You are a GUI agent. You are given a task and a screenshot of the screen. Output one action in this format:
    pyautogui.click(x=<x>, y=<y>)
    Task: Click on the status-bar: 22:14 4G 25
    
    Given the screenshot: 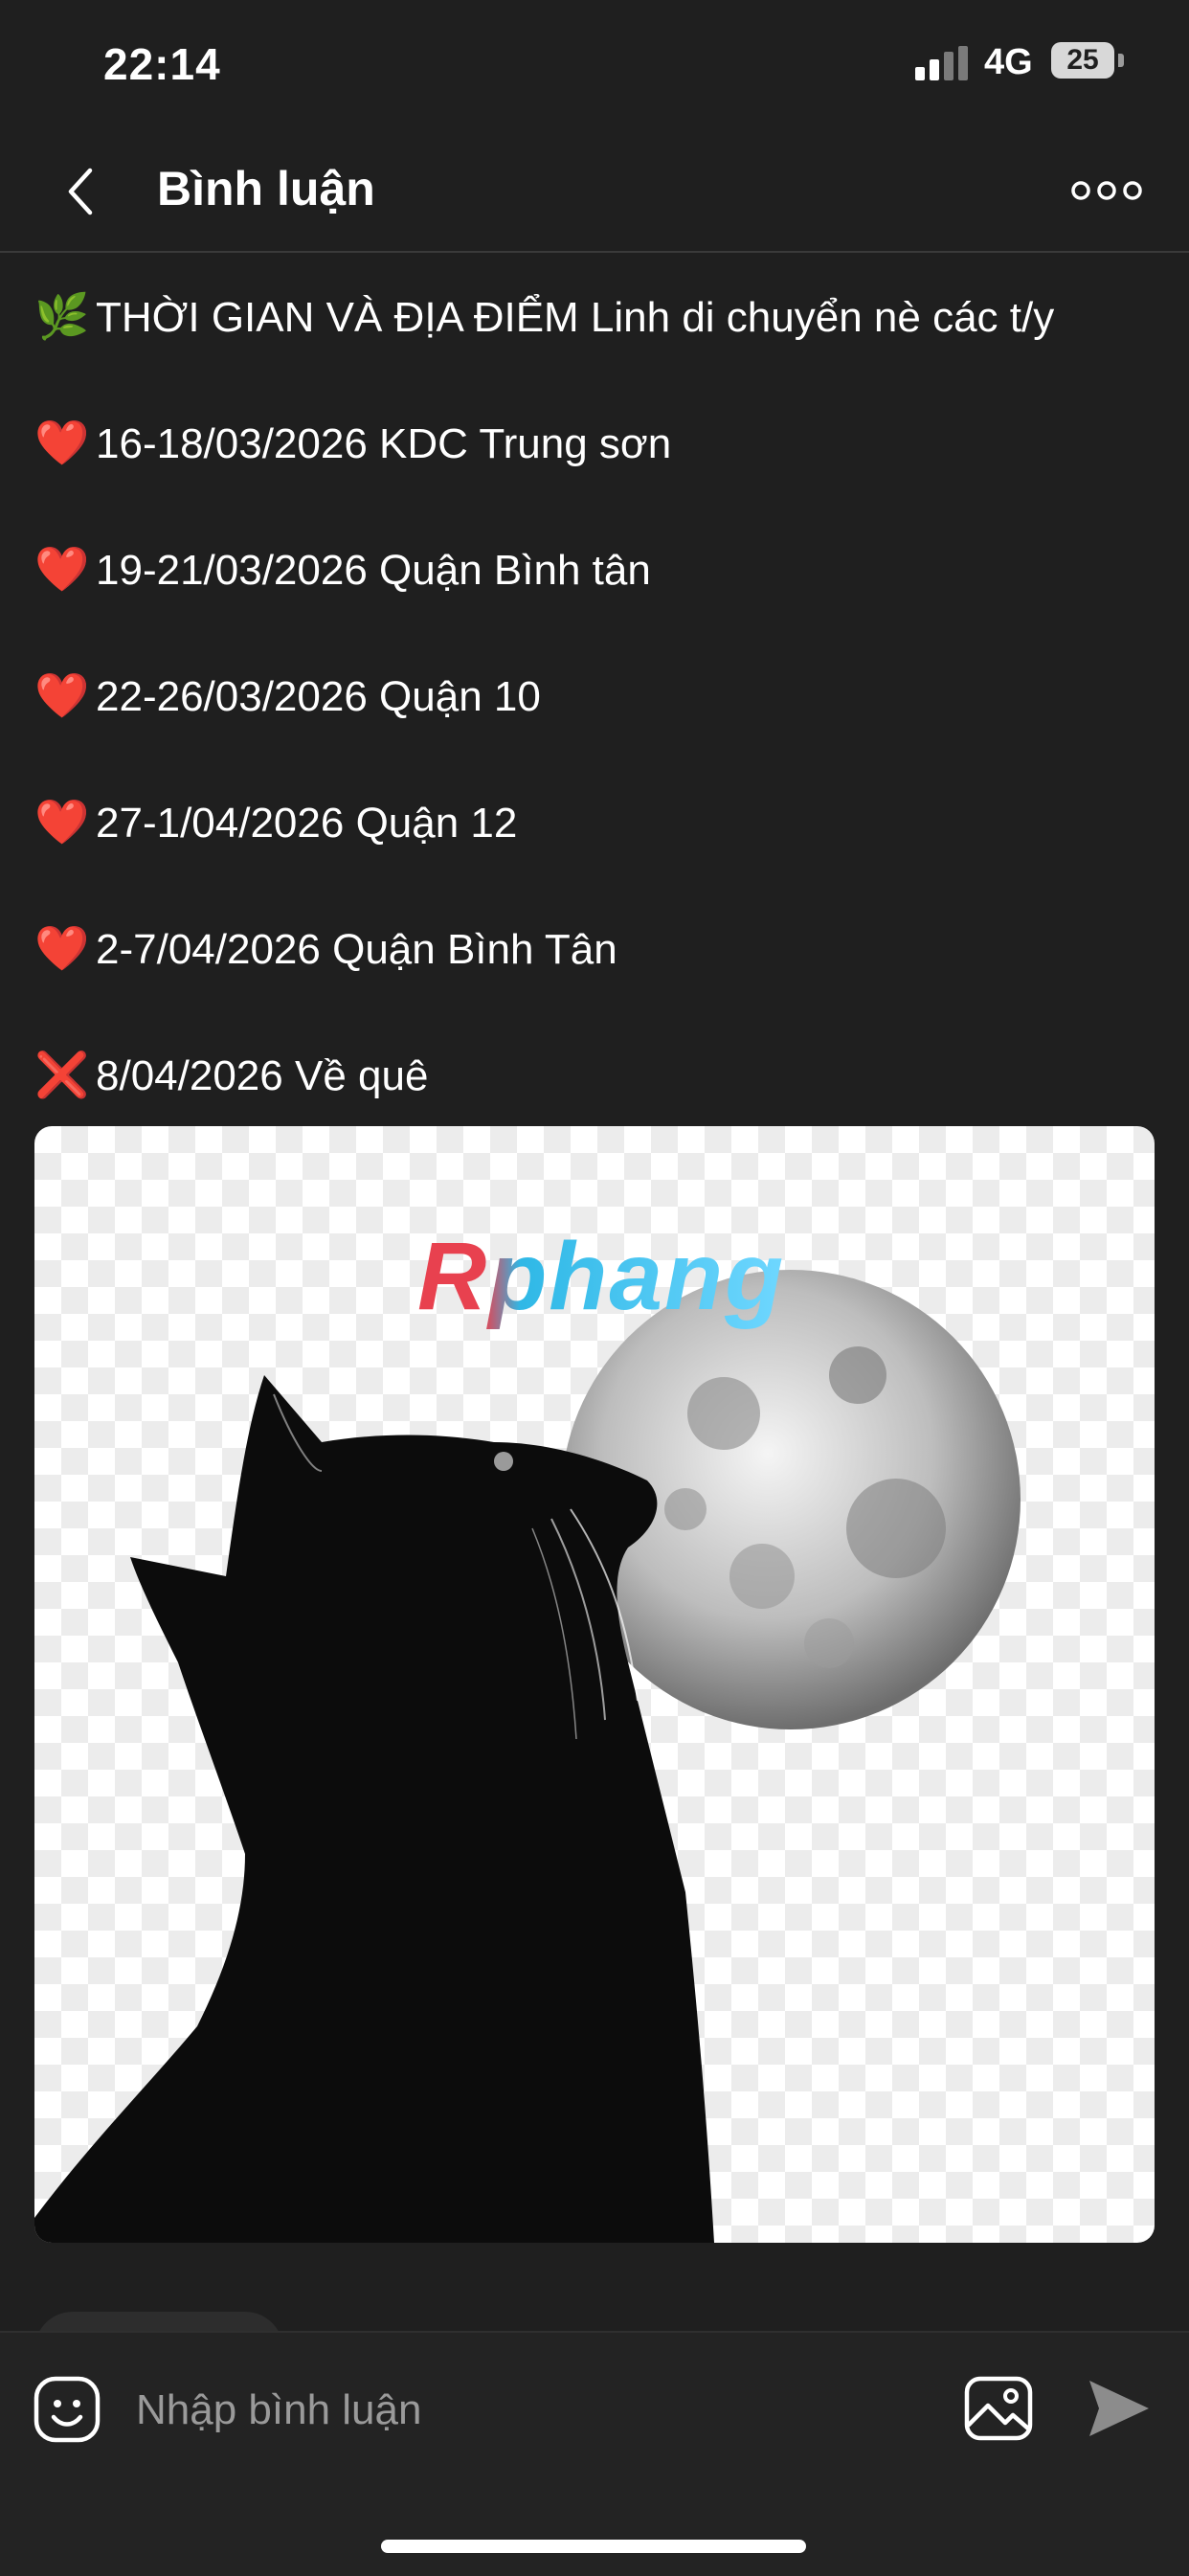 What is the action you would take?
    pyautogui.click(x=594, y=63)
    